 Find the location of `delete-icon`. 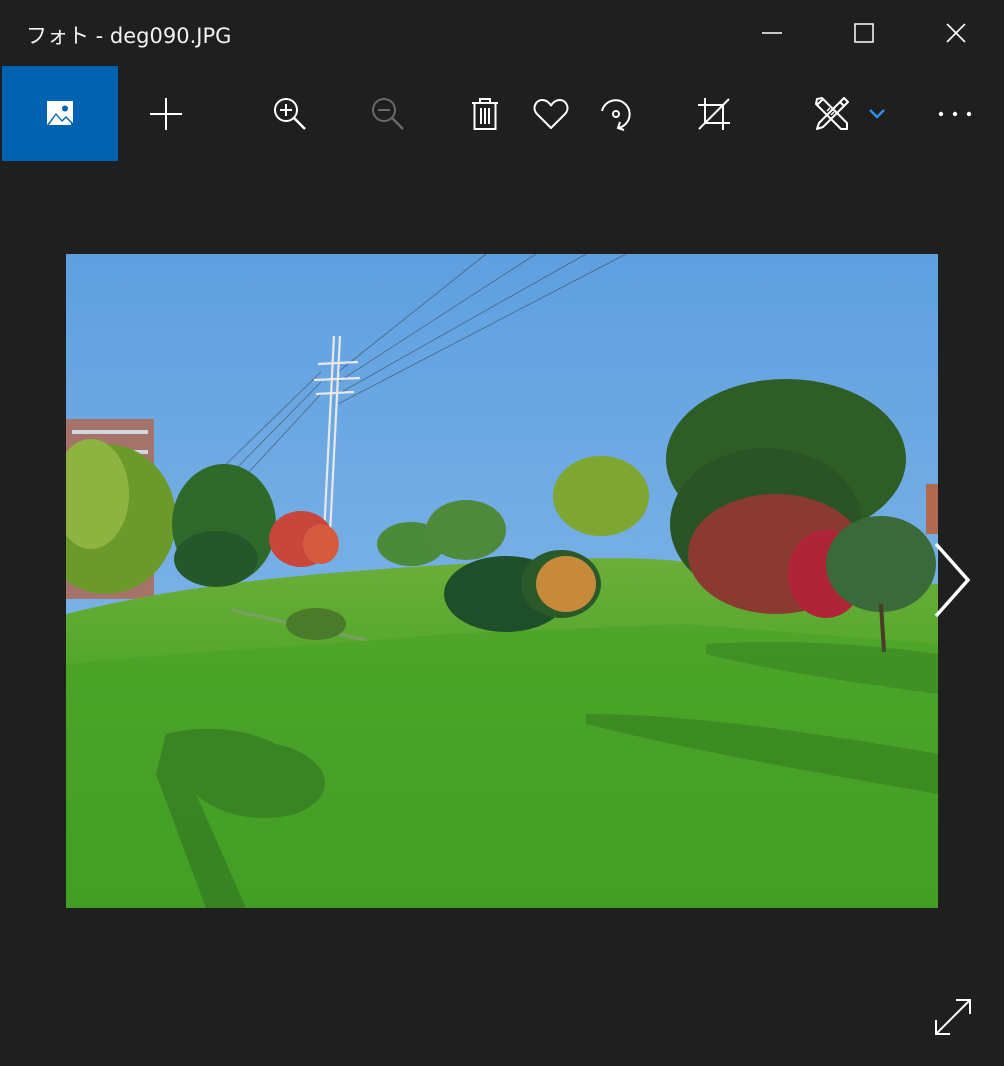

delete-icon is located at coordinates (485, 113).